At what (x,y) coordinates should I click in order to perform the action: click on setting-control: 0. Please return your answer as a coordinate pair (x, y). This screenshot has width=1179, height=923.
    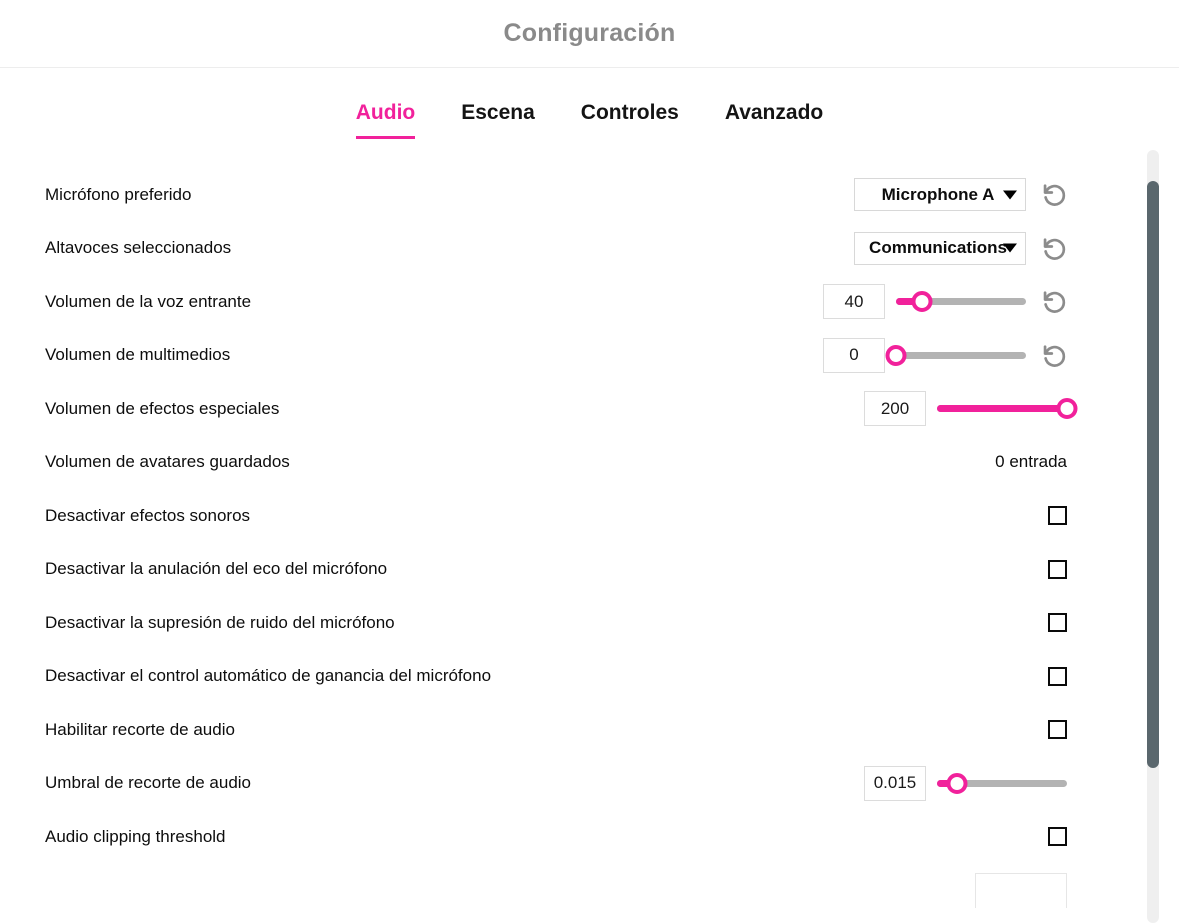
    Looking at the image, I should click on (945, 355).